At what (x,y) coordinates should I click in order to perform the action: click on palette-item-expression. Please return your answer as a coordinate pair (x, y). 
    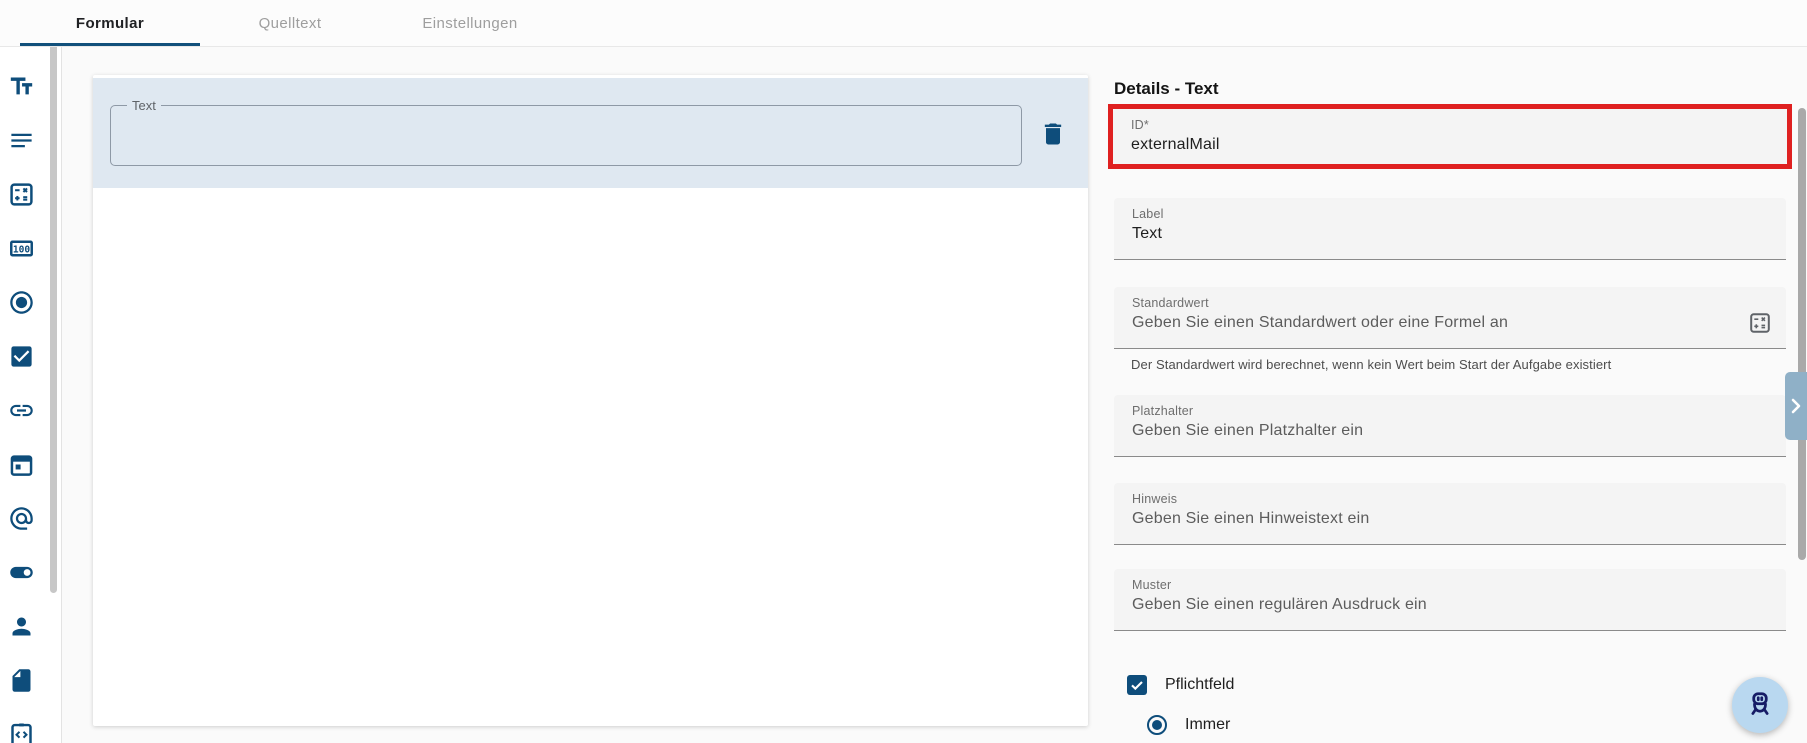
    Looking at the image, I should click on (21, 732).